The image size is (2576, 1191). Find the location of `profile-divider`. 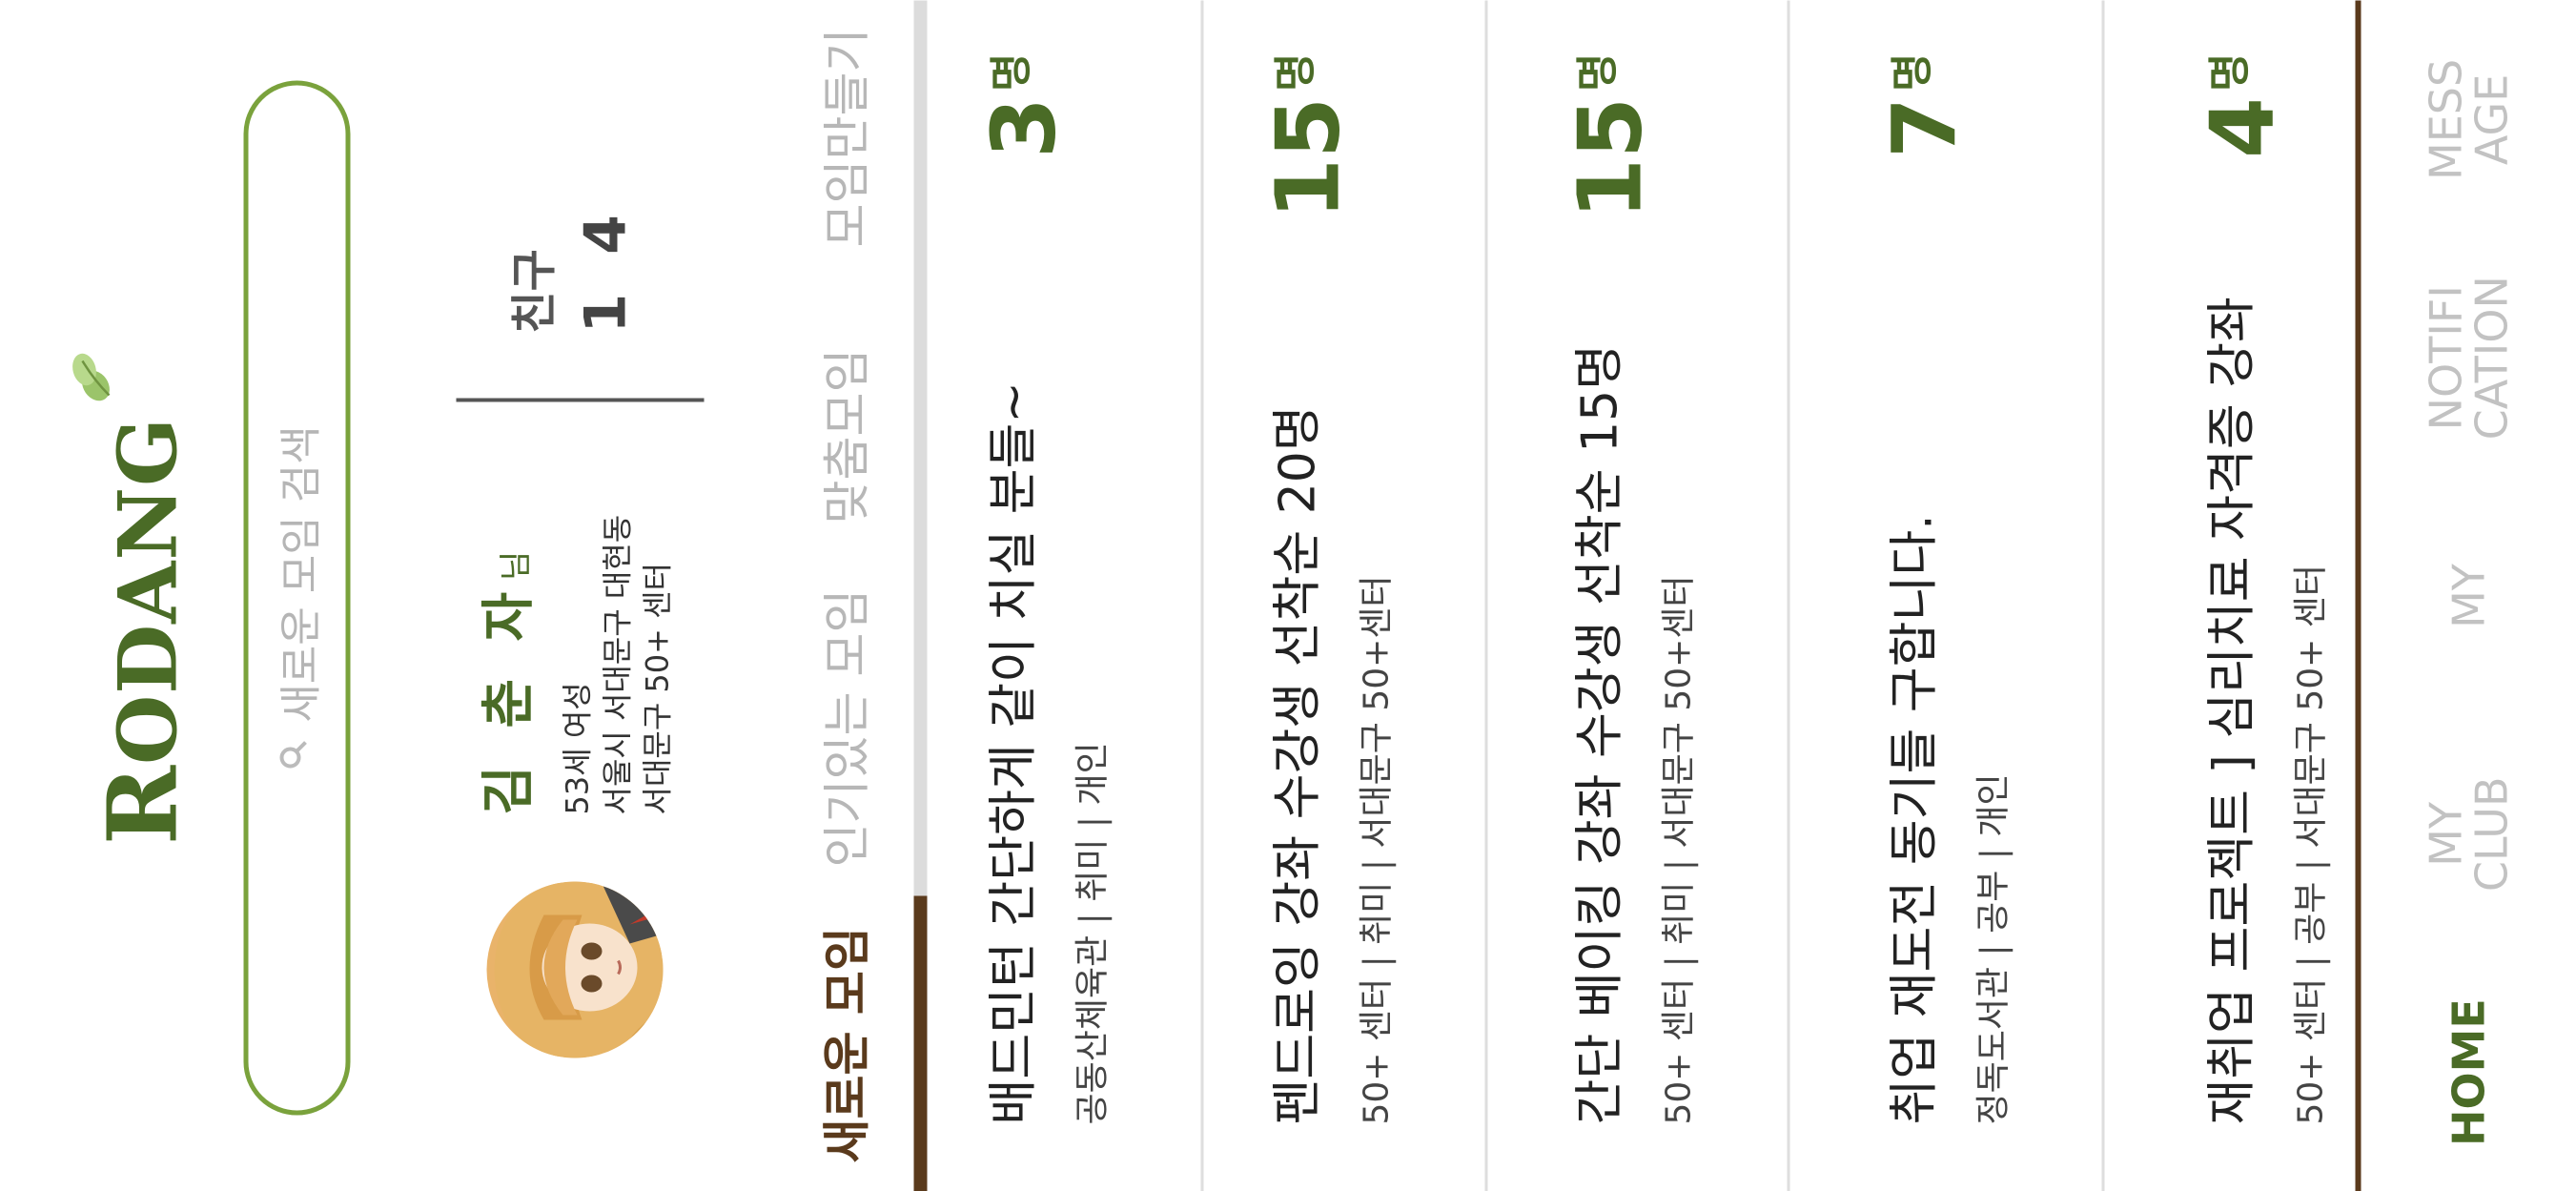

profile-divider is located at coordinates (580, 399).